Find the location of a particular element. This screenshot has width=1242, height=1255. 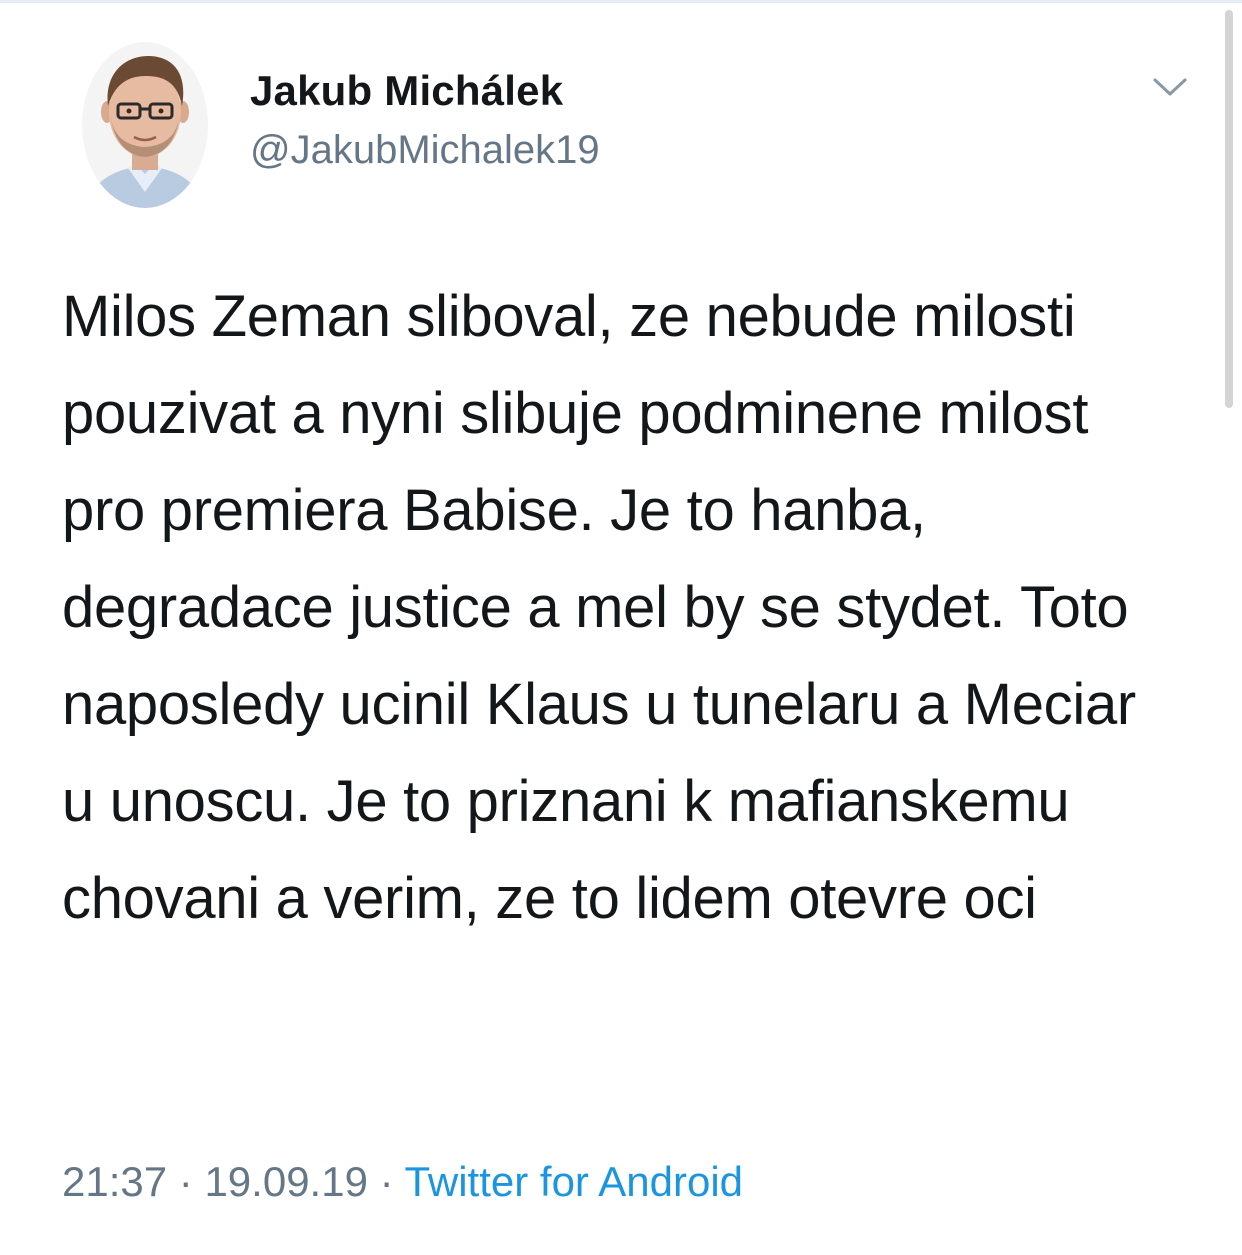

chevron-down-icon is located at coordinates (1170, 87).